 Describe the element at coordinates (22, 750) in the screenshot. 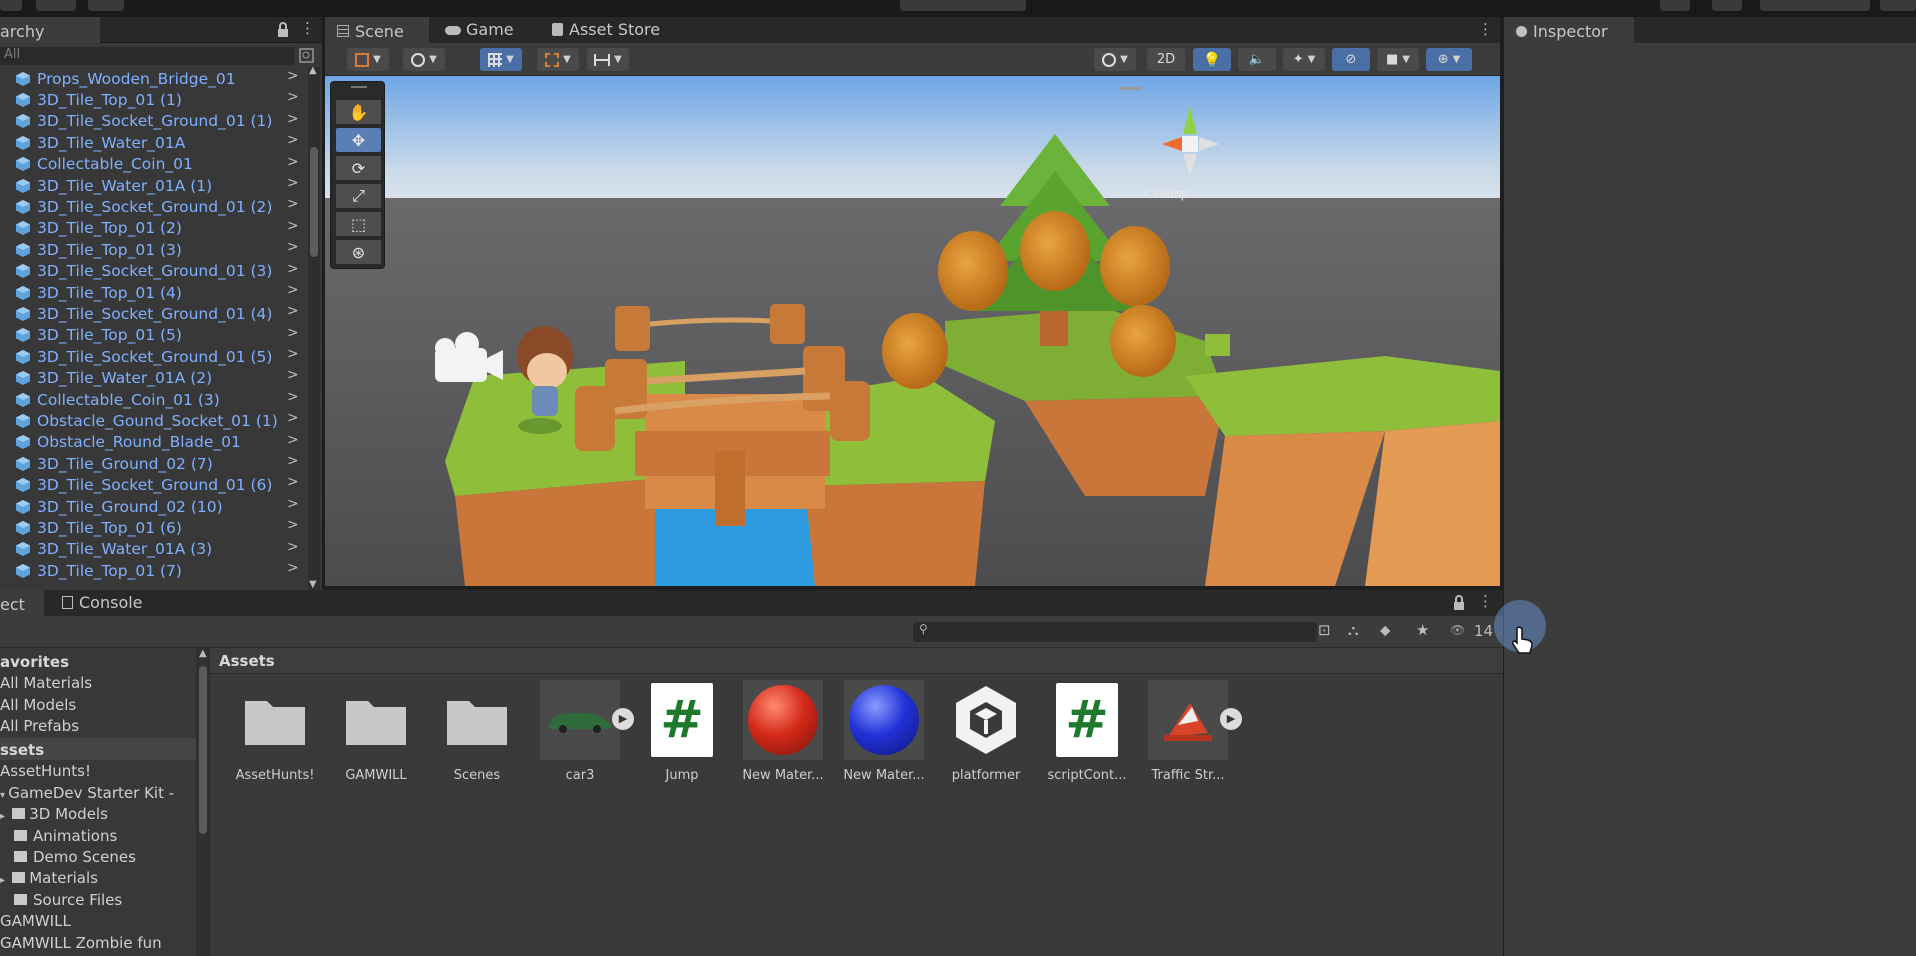

I see `assets-root-header: ssets` at that location.